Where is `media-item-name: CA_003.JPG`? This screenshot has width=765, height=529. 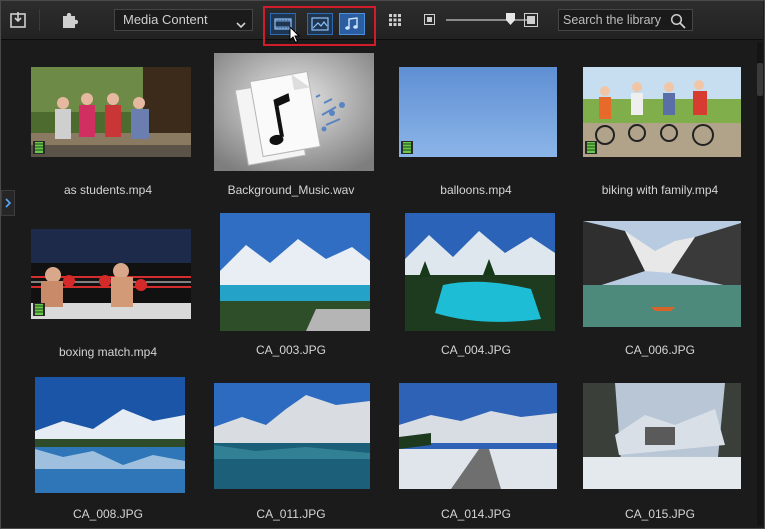 media-item-name: CA_003.JPG is located at coordinates (291, 350).